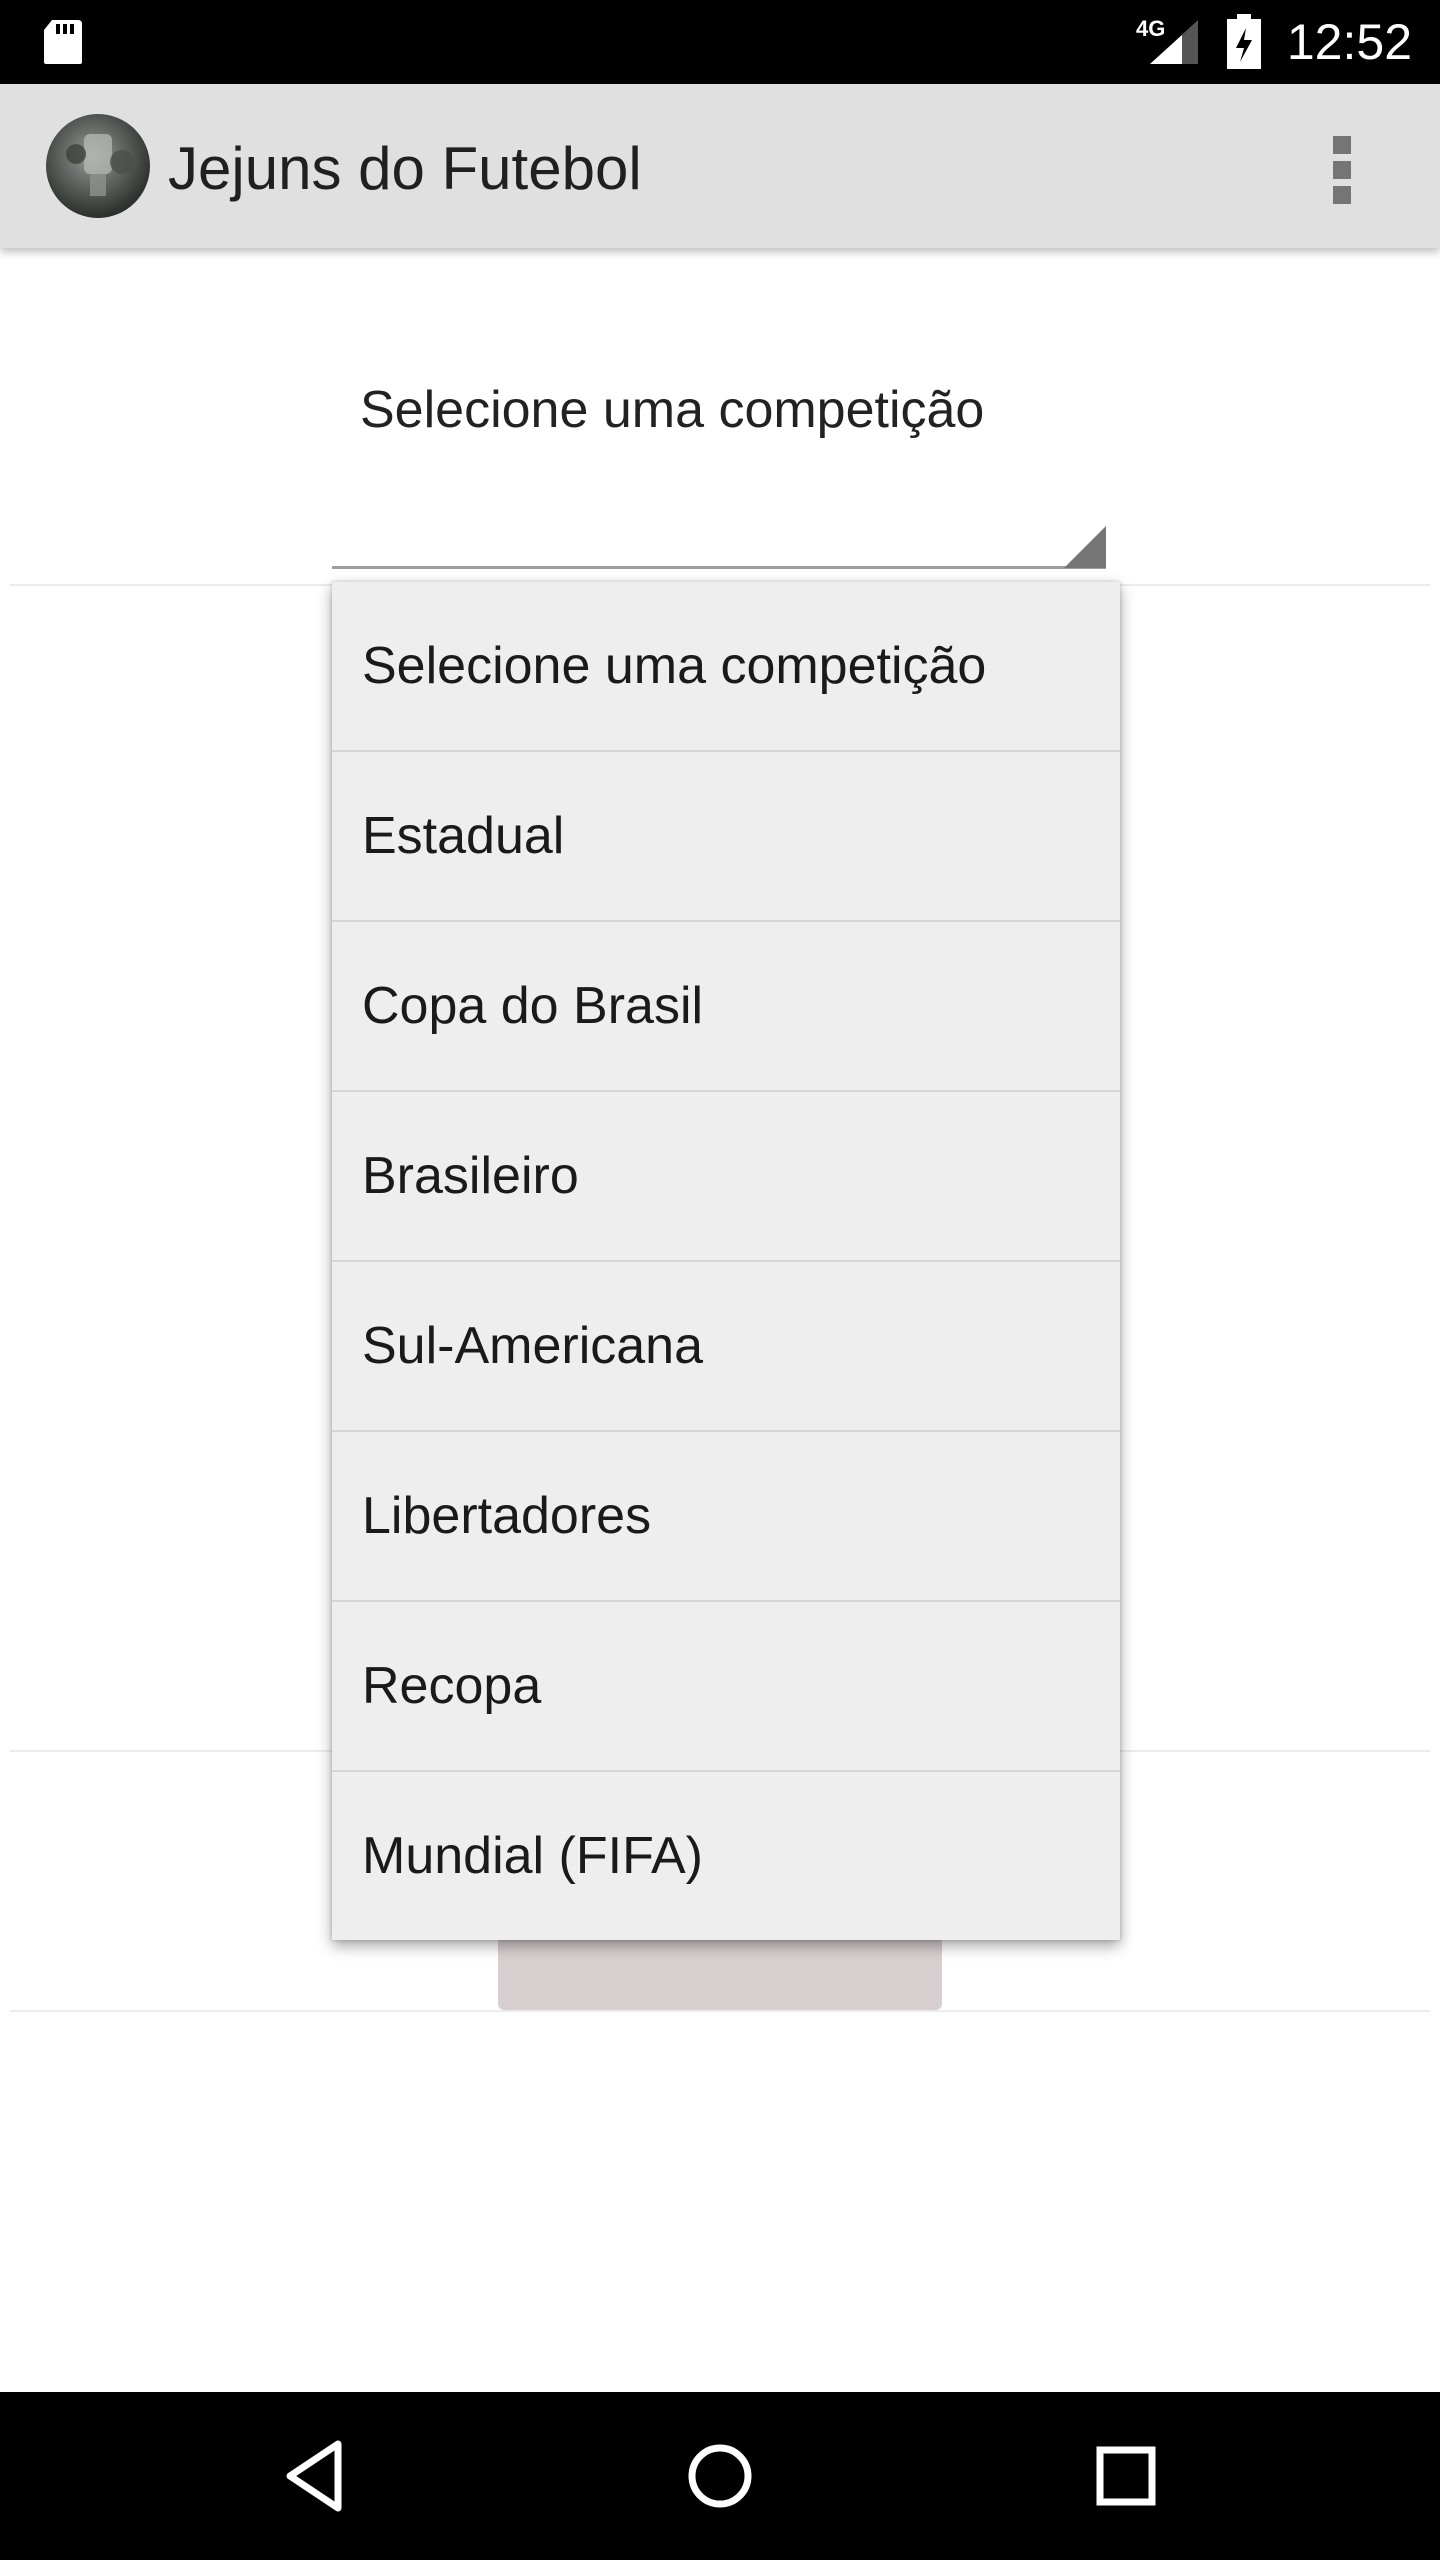 The width and height of the screenshot is (1440, 2560). What do you see at coordinates (726, 1007) in the screenshot?
I see `dropdown-item: Copa do Brasil` at bounding box center [726, 1007].